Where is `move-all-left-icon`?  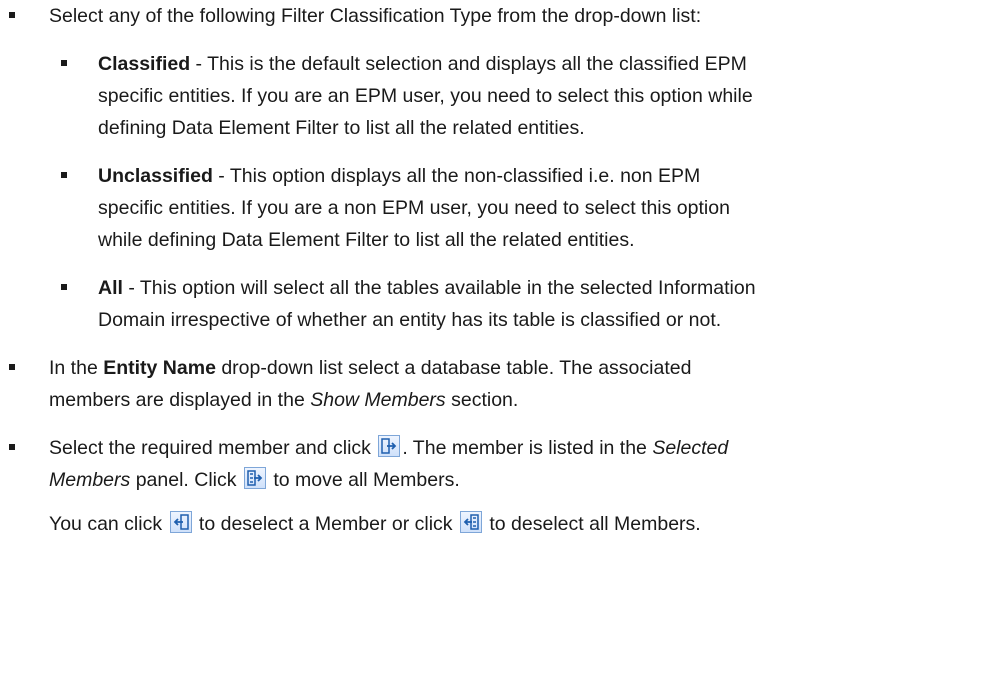
move-all-left-icon is located at coordinates (470, 522).